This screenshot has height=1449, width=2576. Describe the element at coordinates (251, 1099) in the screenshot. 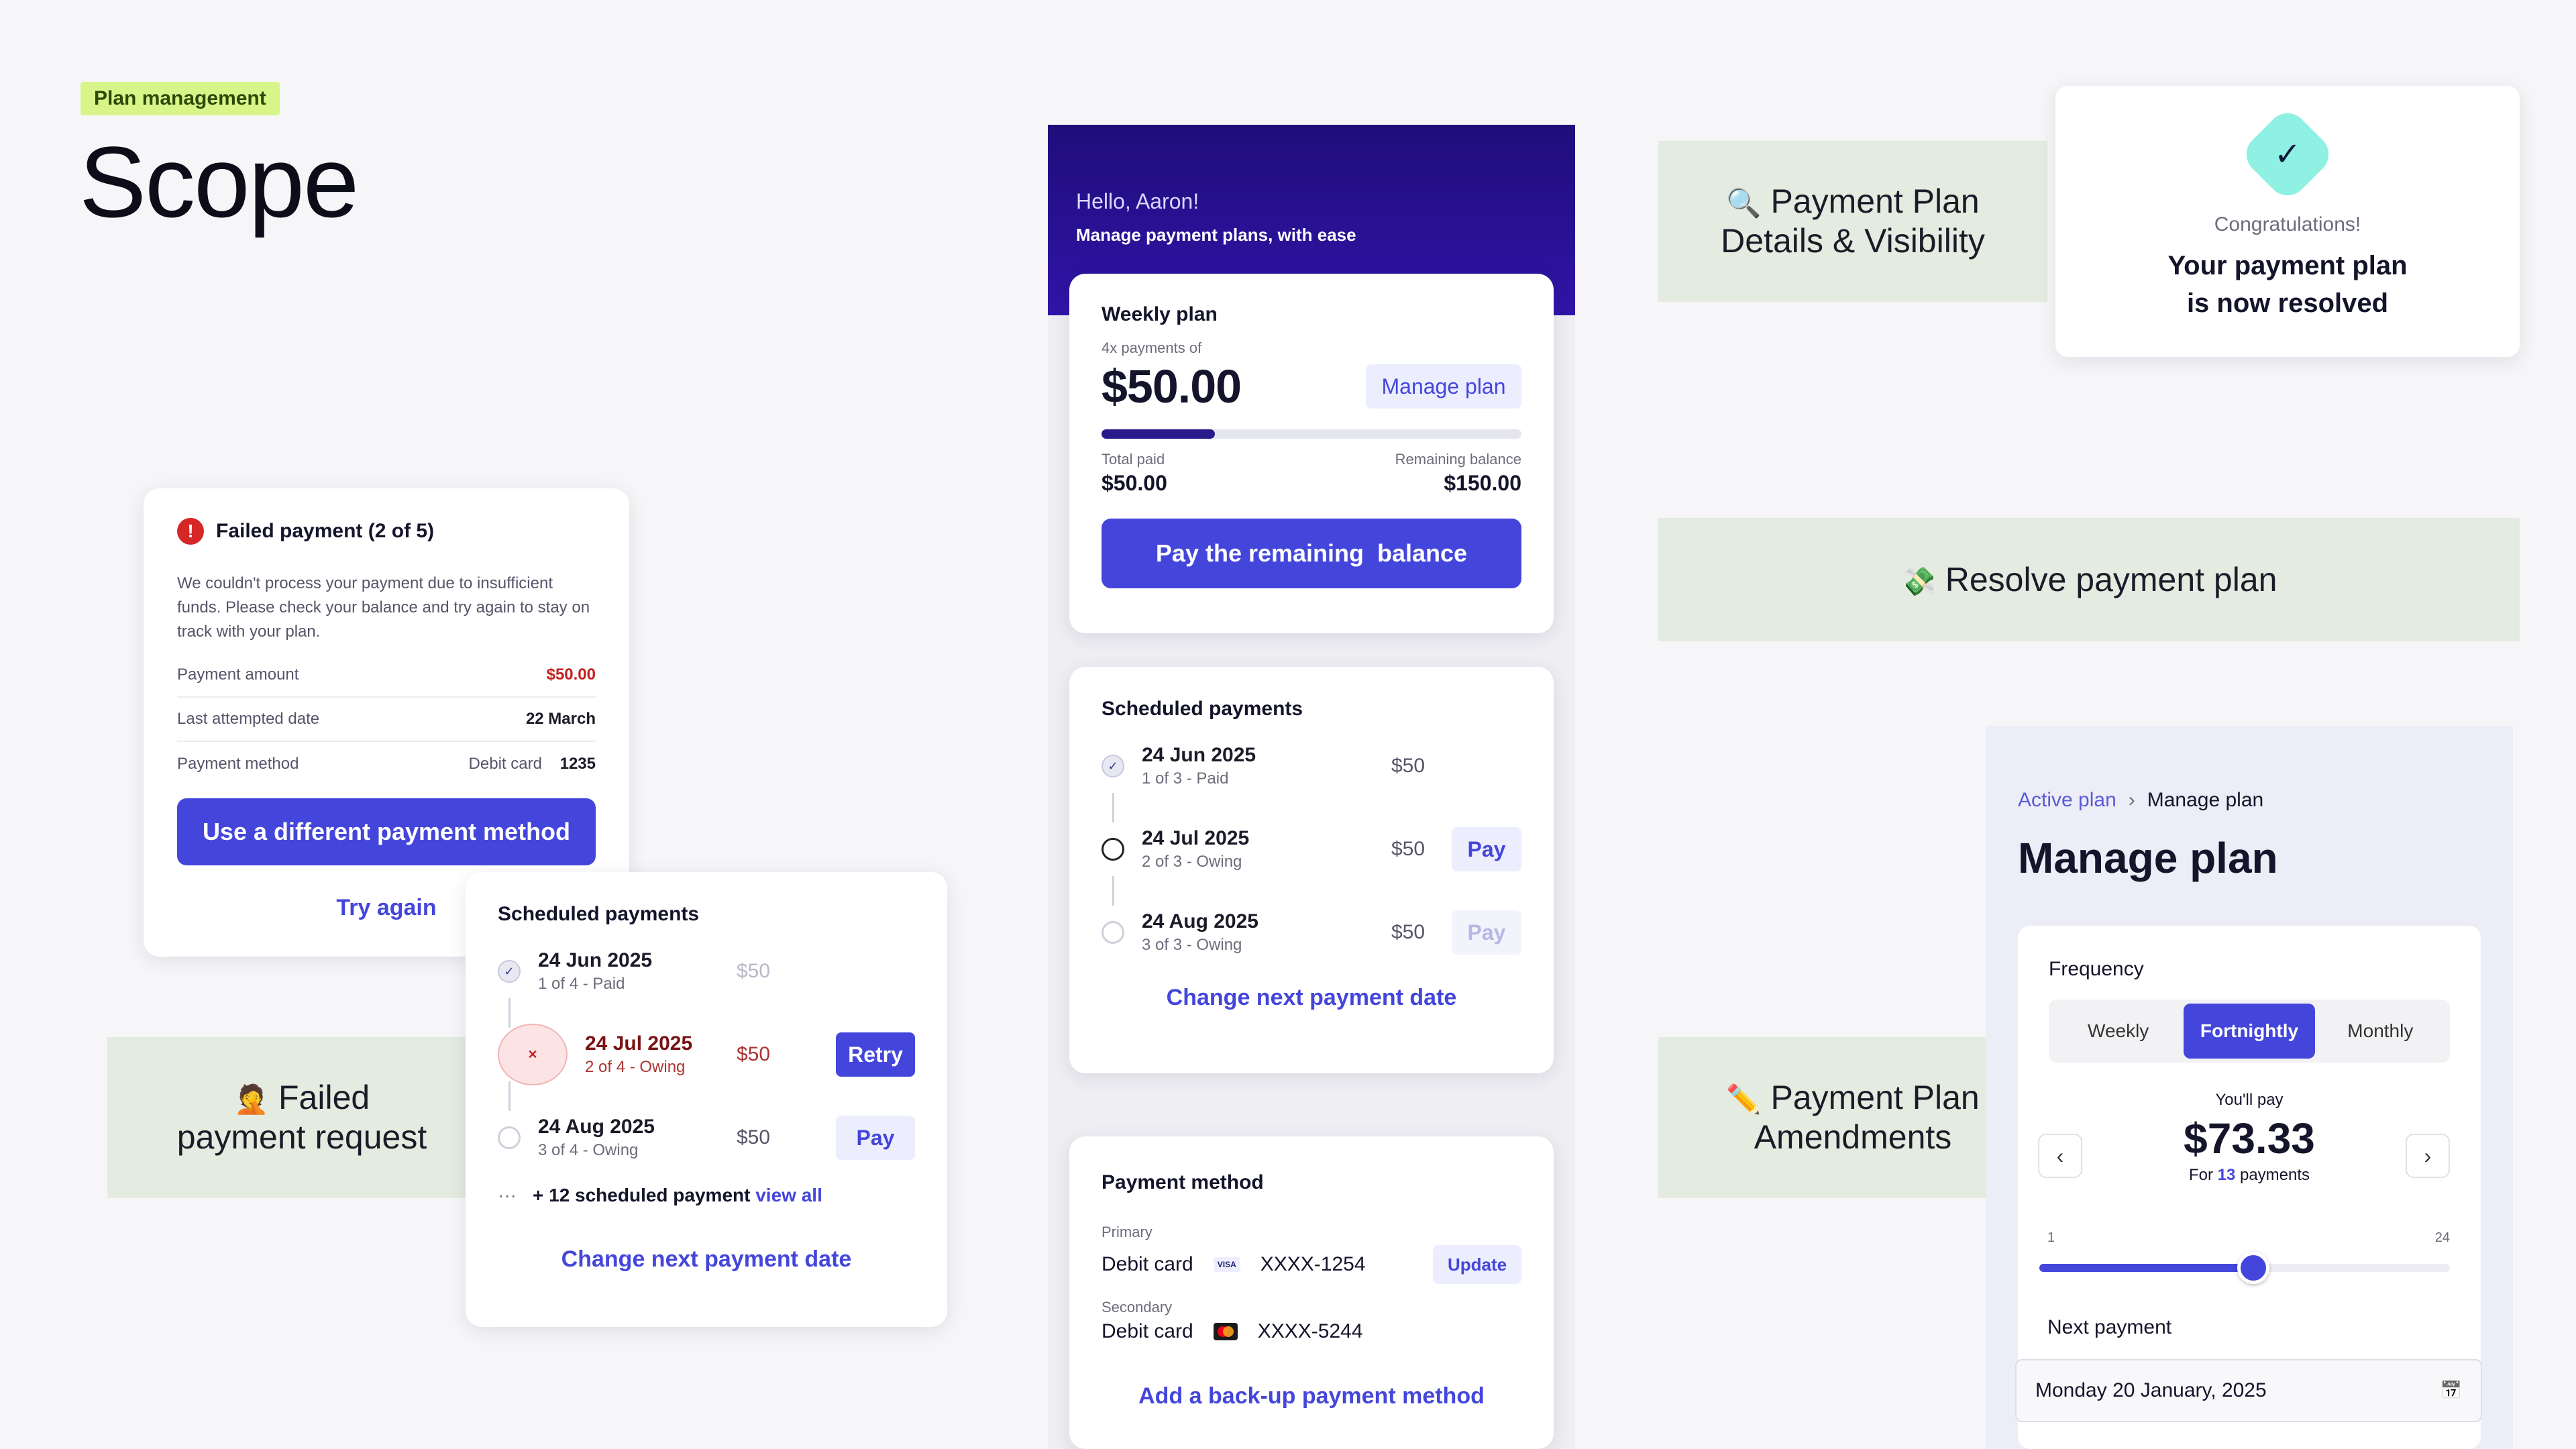

I see `facepalm-icon: 🤦` at that location.